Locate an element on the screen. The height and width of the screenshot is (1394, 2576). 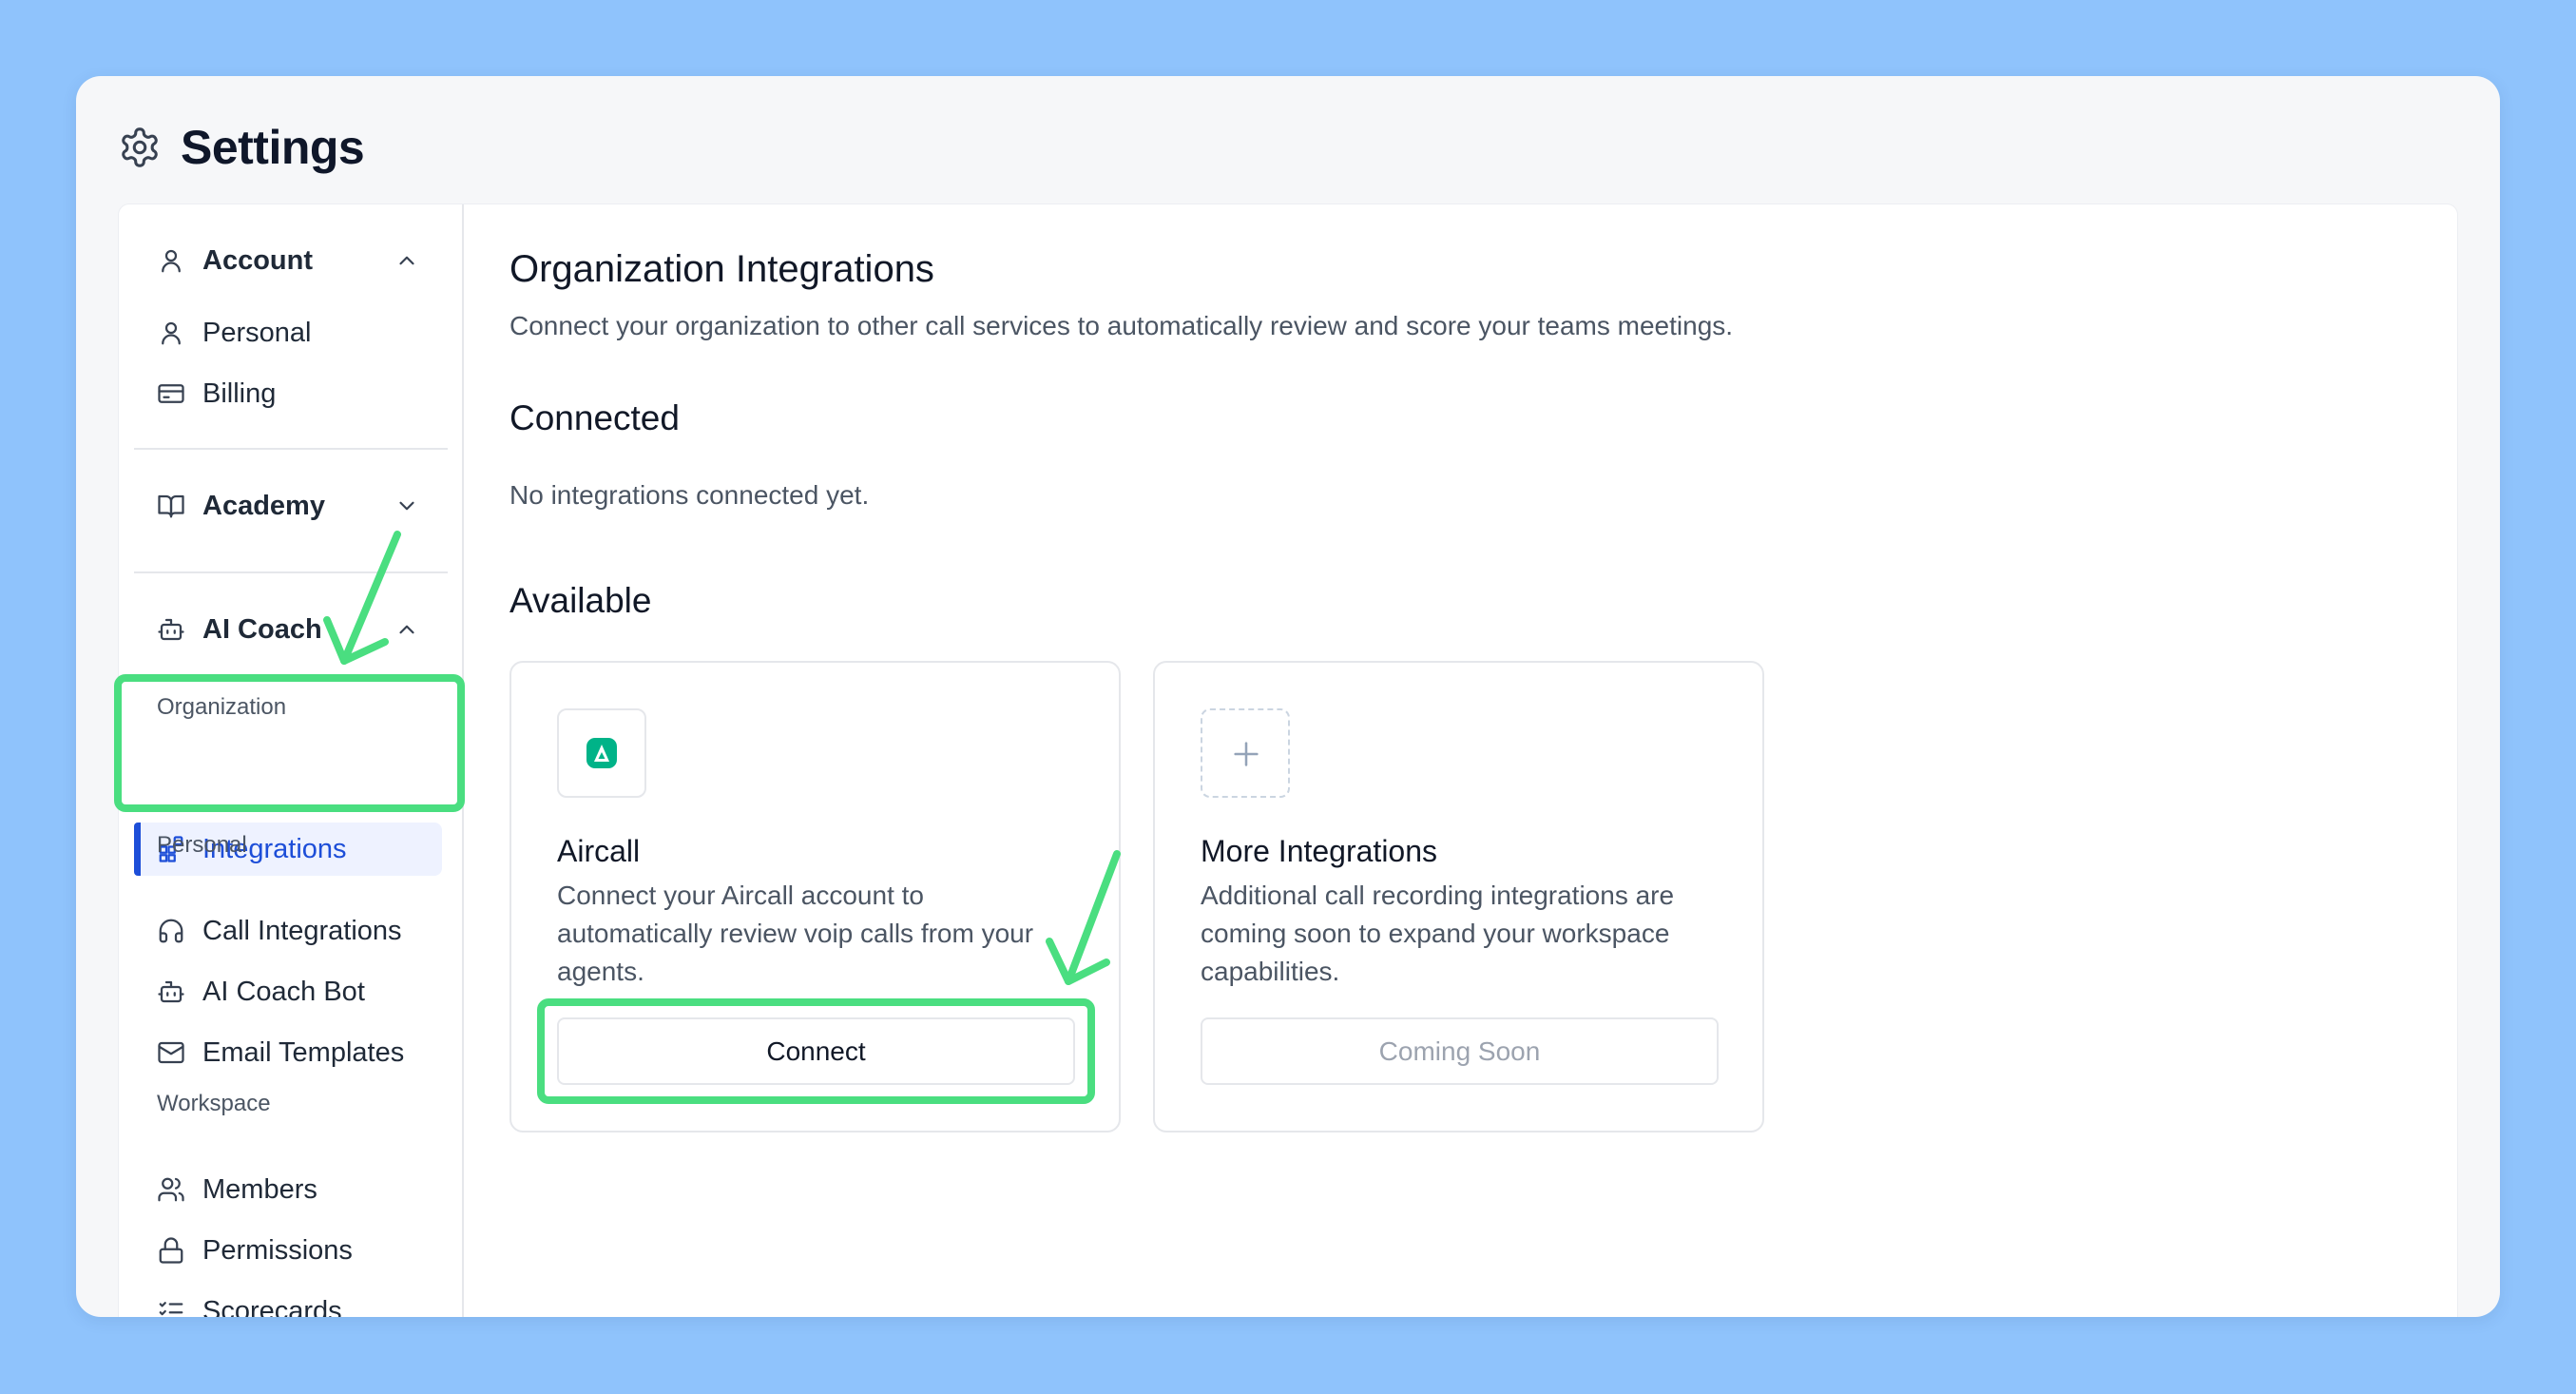
sidebar-item-label: Call Integrations is located at coordinates (302, 931).